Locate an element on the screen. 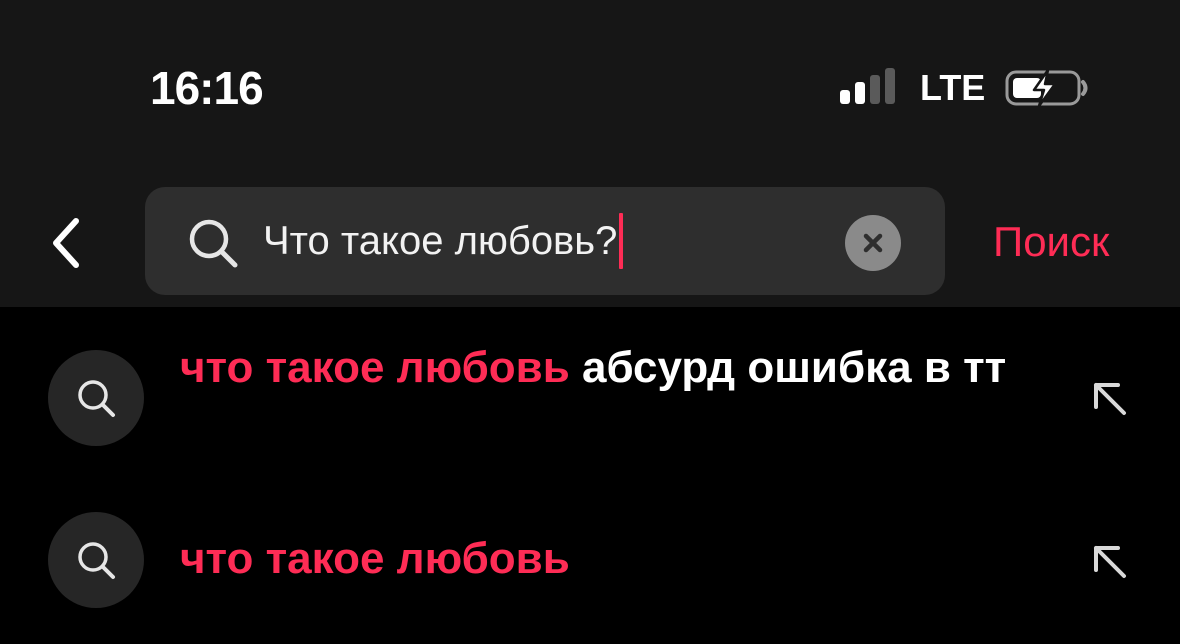 This screenshot has width=1180, height=644. search-input: Что такое любовь? is located at coordinates (443, 241).